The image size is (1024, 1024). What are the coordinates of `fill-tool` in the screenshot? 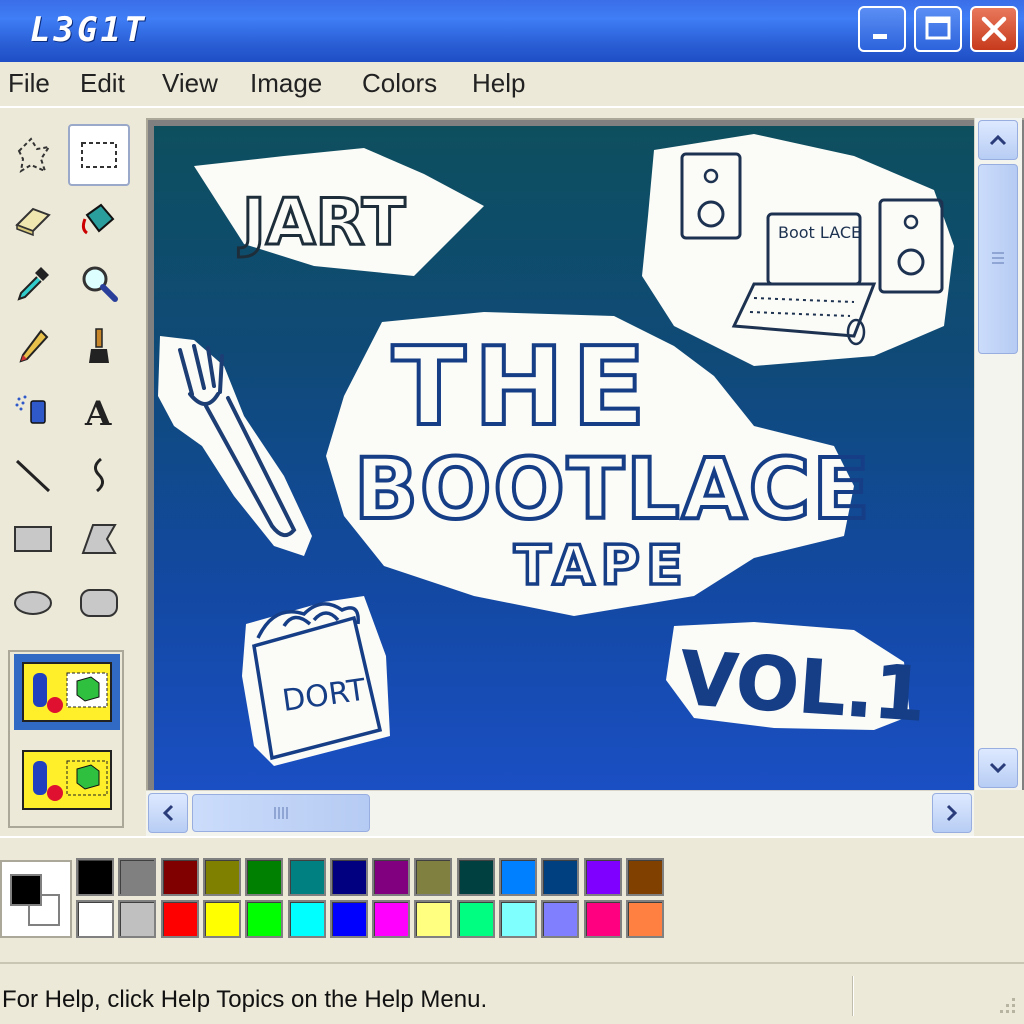 It's located at (99, 219).